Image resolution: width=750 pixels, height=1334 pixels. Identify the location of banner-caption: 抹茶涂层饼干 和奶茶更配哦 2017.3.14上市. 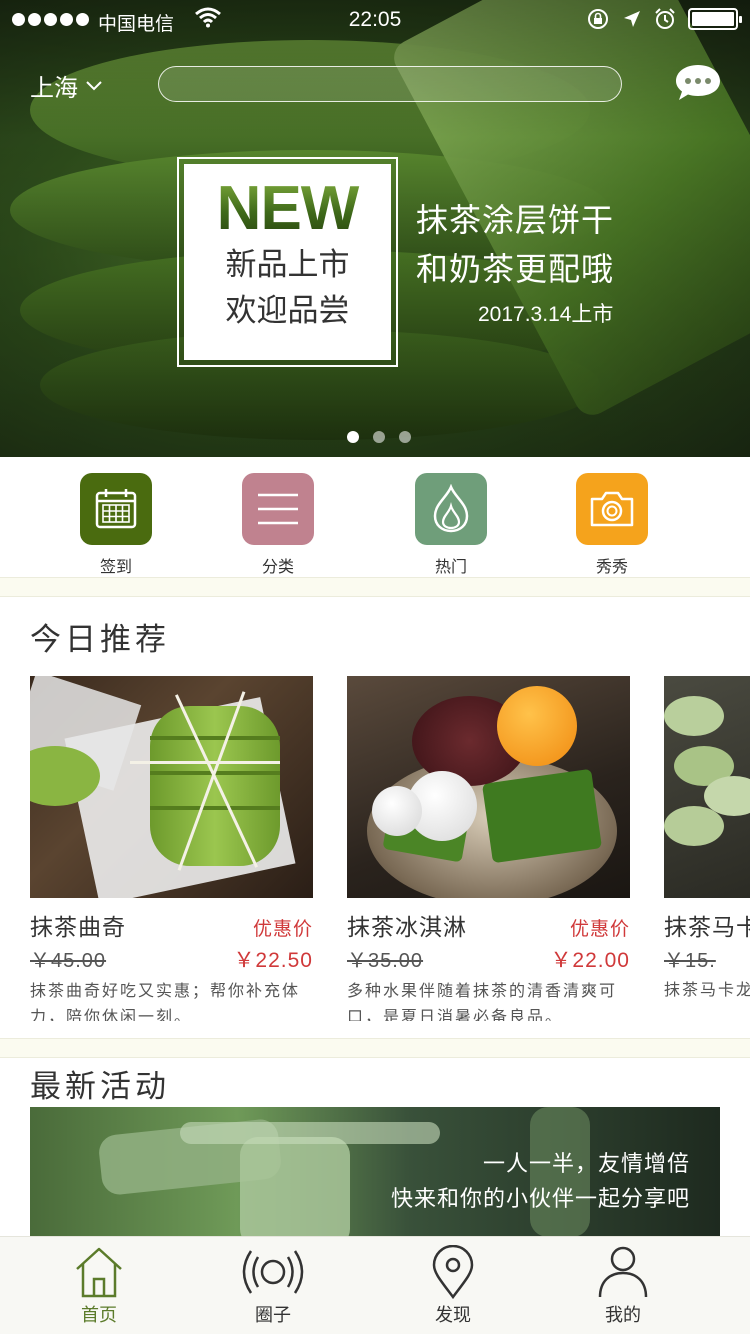
(515, 261).